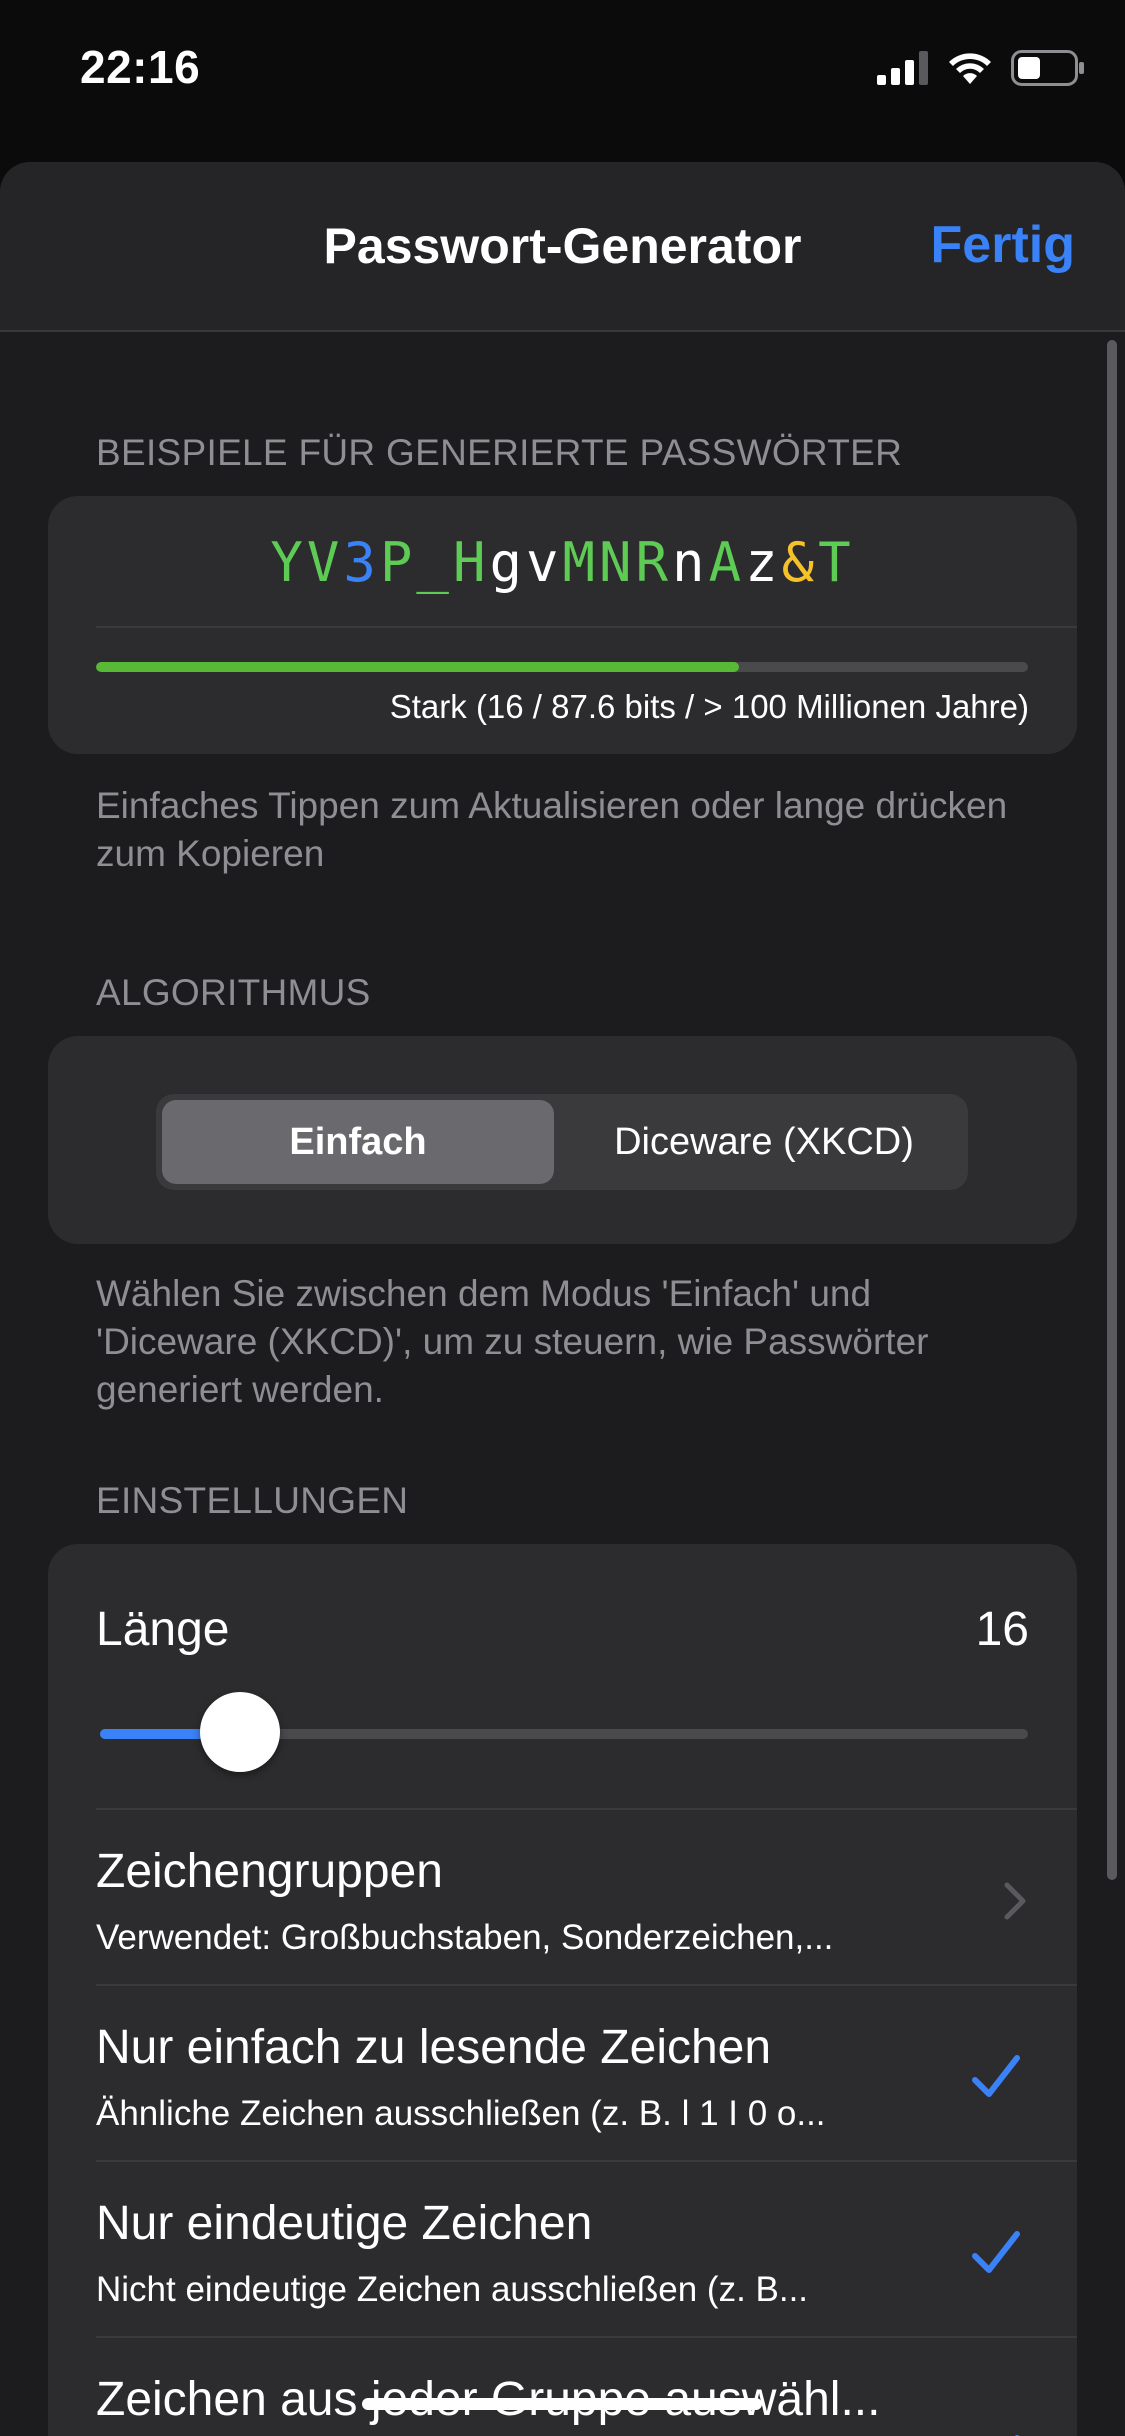 The height and width of the screenshot is (2436, 1125). I want to click on length-slider-thumb, so click(240, 1732).